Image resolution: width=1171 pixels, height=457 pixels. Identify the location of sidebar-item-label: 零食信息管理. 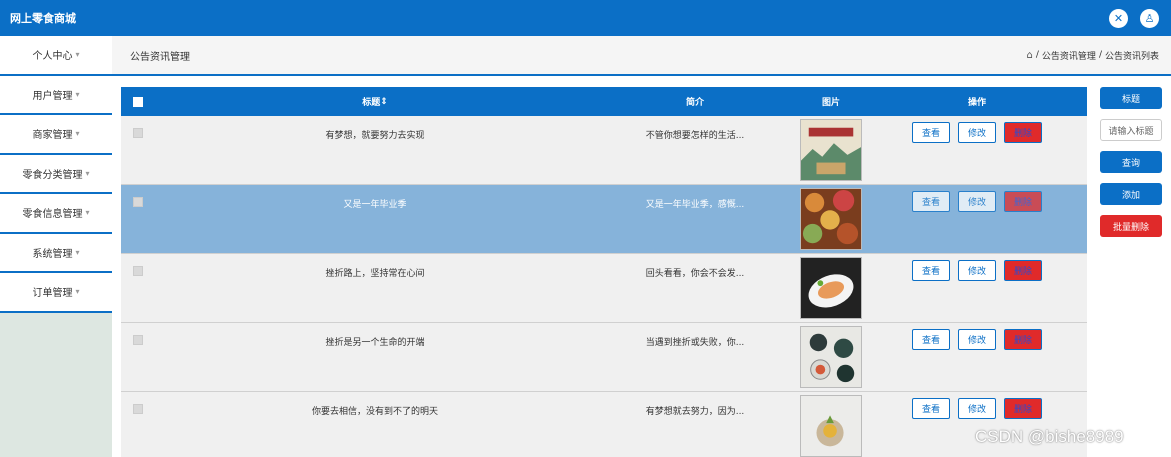
(52, 215).